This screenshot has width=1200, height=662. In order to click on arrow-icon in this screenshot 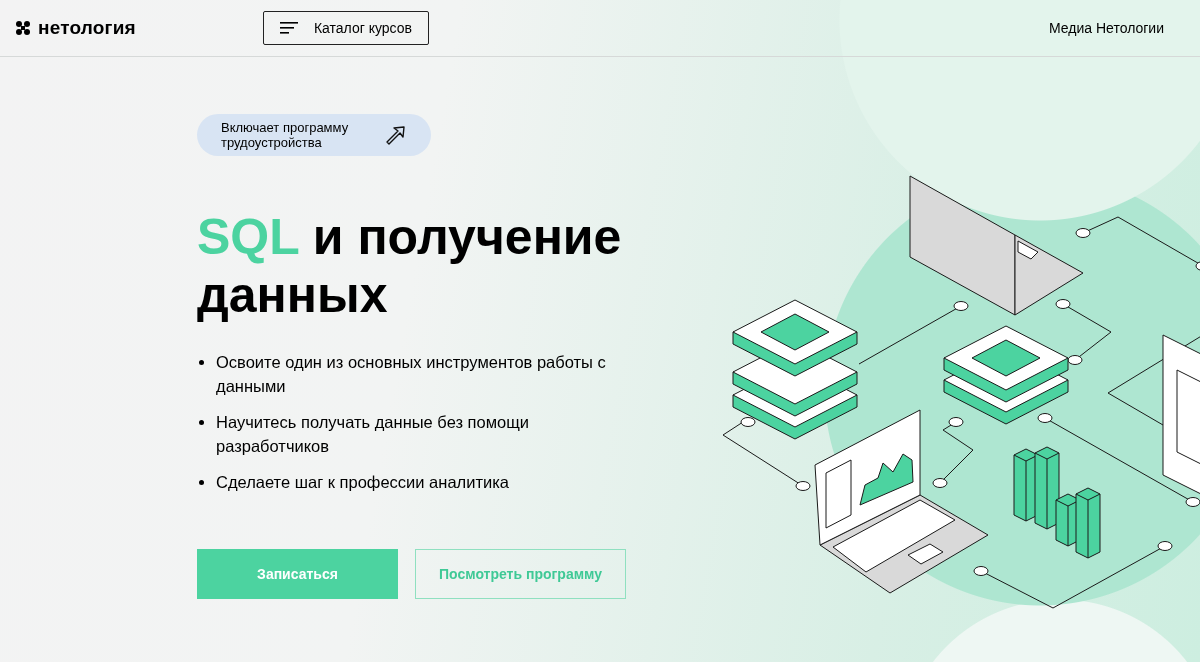, I will do `click(396, 135)`.